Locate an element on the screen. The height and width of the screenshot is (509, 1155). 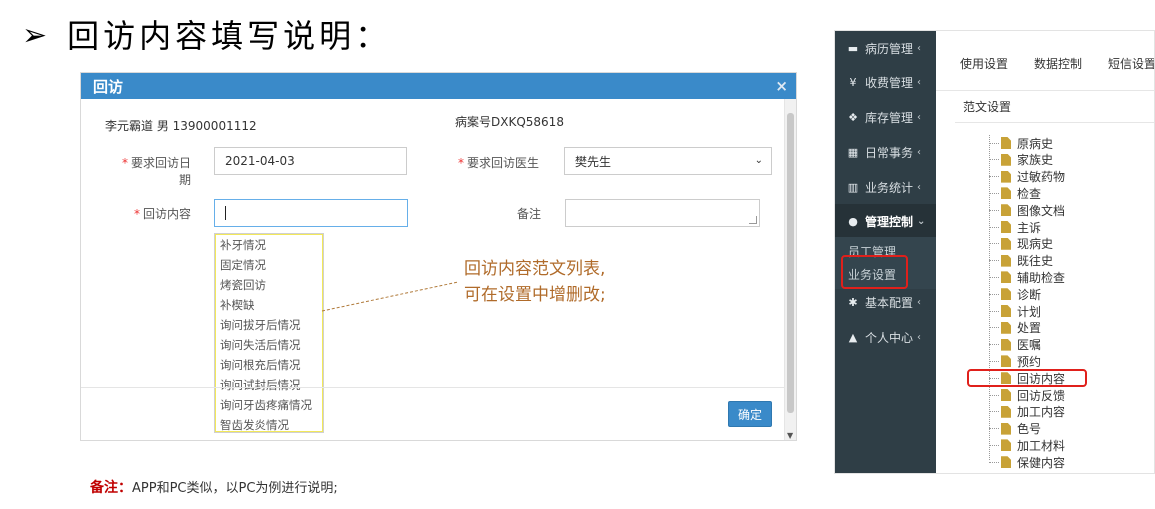
sidebar-item-billing: ¥ 收费管理 ‹ is located at coordinates (885, 82).